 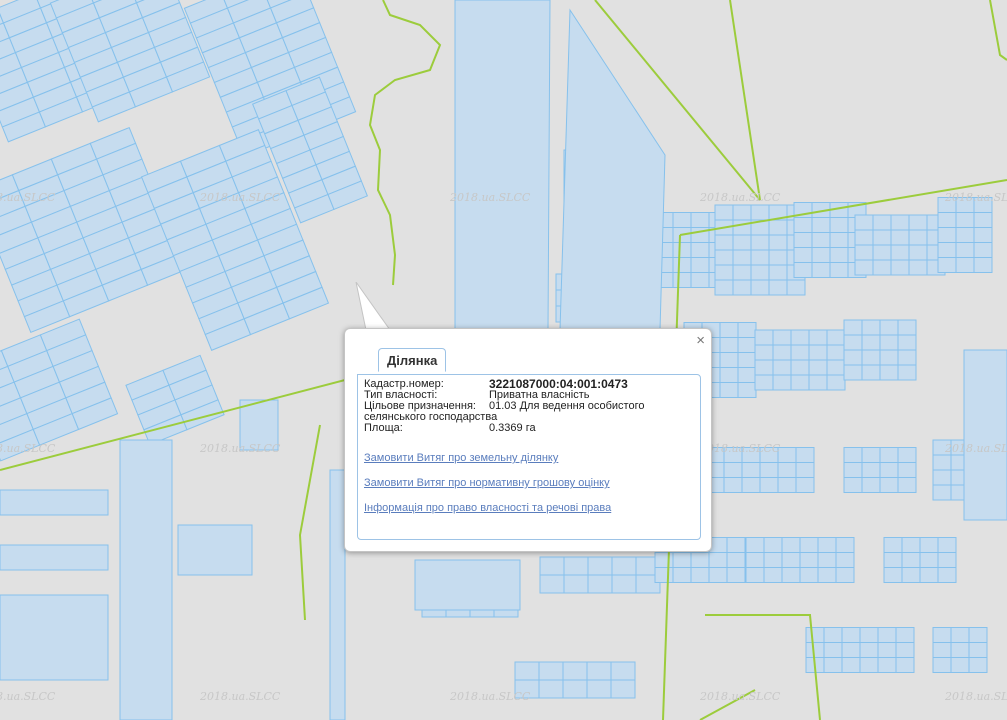 I want to click on area-value: 0.3369 га, so click(x=512, y=428).